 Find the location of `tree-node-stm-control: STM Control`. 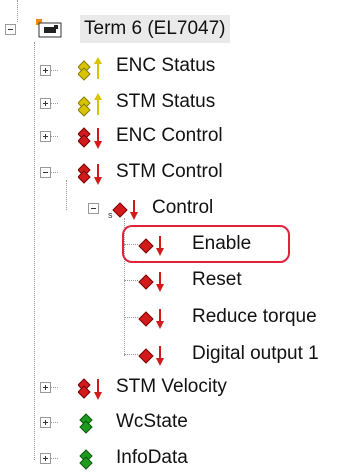

tree-node-stm-control: STM Control is located at coordinates (150, 172).